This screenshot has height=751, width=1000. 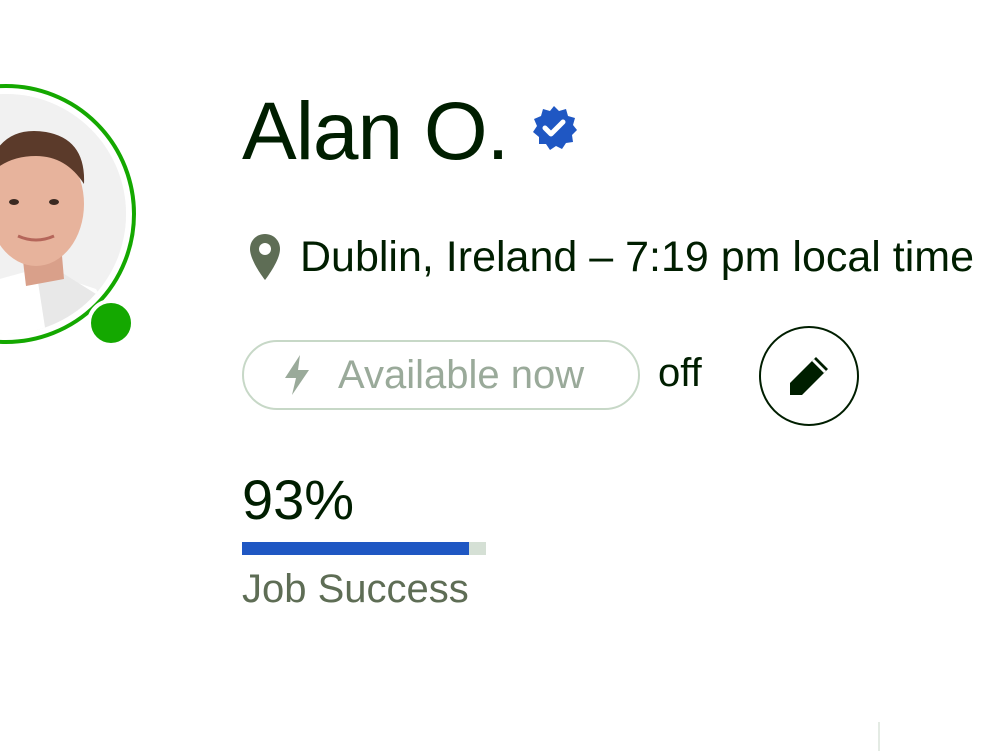 I want to click on name-row: Alan O., so click(x=410, y=132).